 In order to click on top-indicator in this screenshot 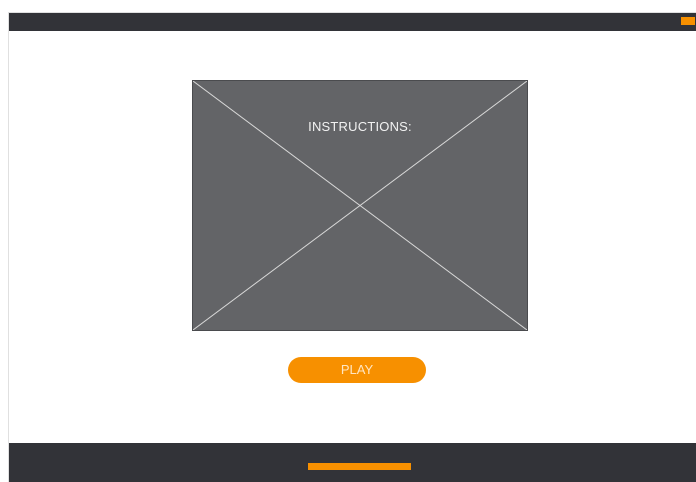, I will do `click(688, 21)`.